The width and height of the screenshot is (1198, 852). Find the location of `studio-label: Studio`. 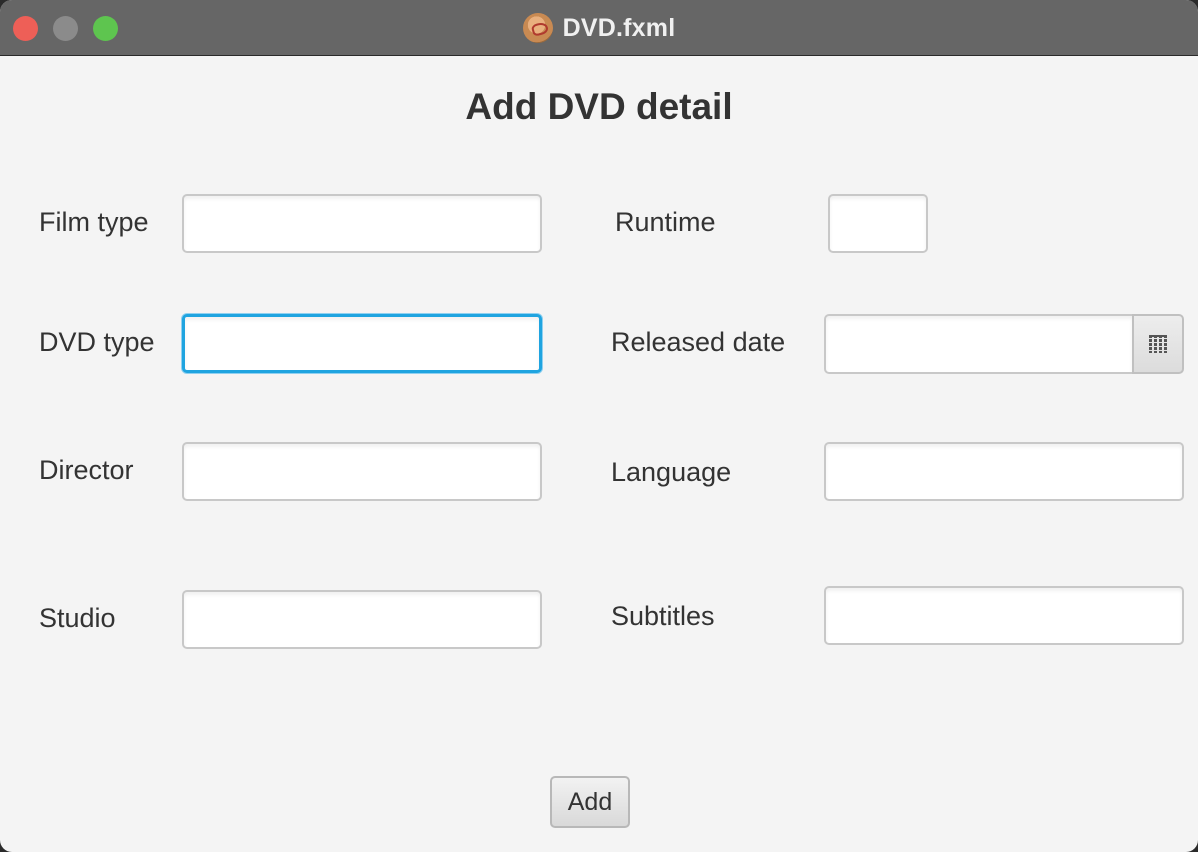

studio-label: Studio is located at coordinates (77, 618).